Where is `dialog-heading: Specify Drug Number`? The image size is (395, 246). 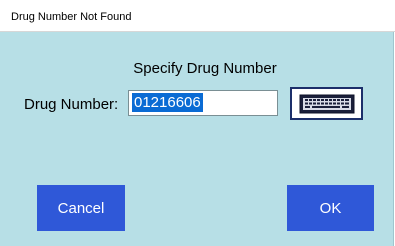
dialog-heading: Specify Drug Number is located at coordinates (205, 68).